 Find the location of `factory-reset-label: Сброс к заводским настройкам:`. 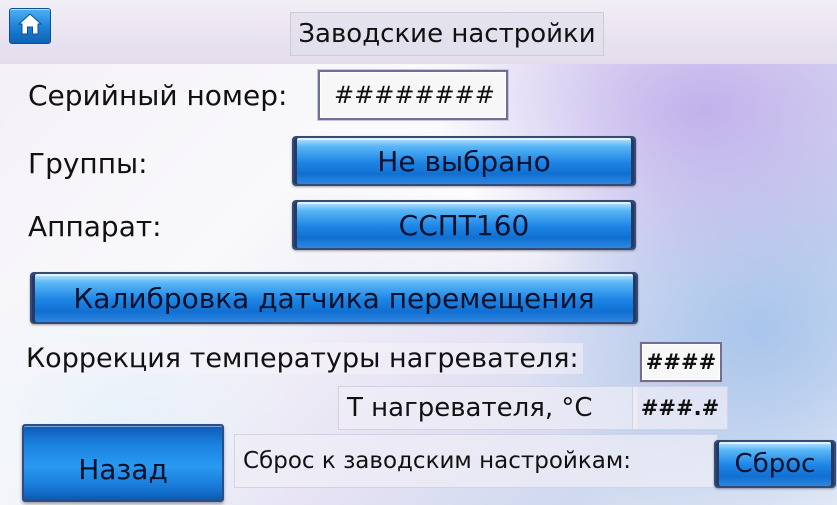

factory-reset-label: Сброс к заводским настройкам: is located at coordinates (437, 461).